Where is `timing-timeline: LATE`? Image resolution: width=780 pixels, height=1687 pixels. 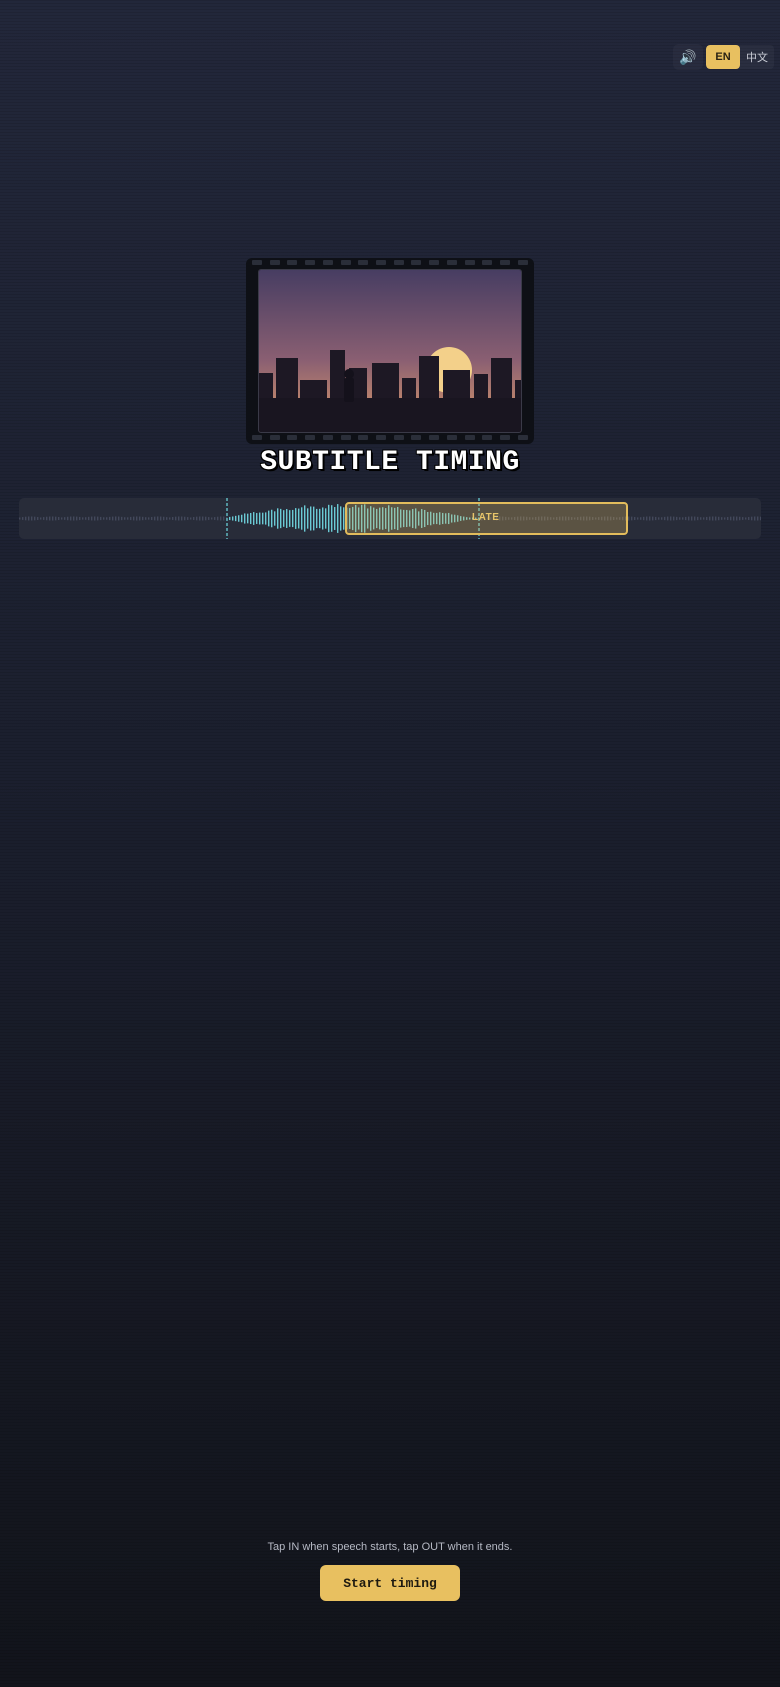
timing-timeline: LATE is located at coordinates (390, 518).